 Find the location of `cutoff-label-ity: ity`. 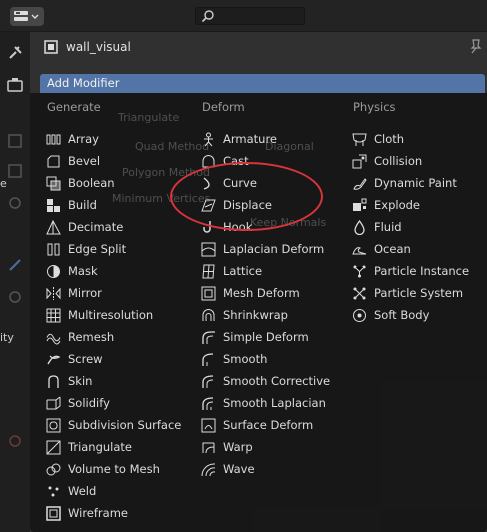

cutoff-label-ity: ity is located at coordinates (7, 337).